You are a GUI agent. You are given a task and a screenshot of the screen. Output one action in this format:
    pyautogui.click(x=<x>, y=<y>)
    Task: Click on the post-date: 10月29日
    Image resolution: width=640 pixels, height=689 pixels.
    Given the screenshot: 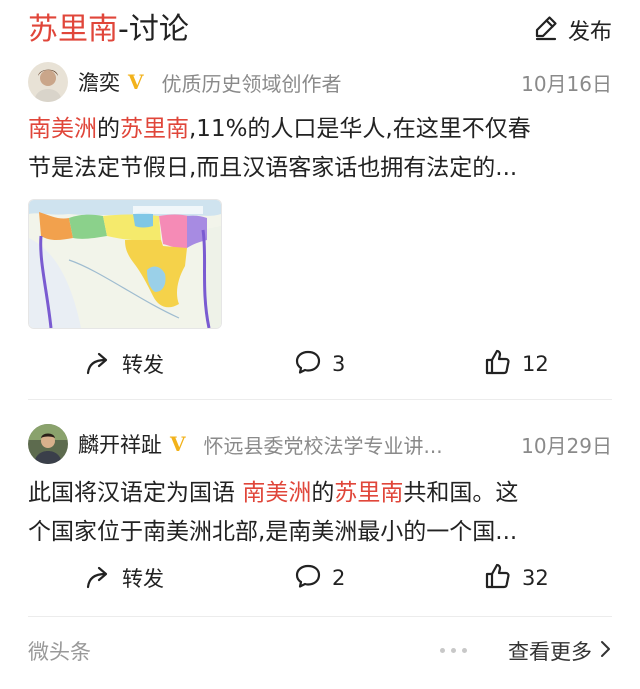 What is the action you would take?
    pyautogui.click(x=566, y=445)
    